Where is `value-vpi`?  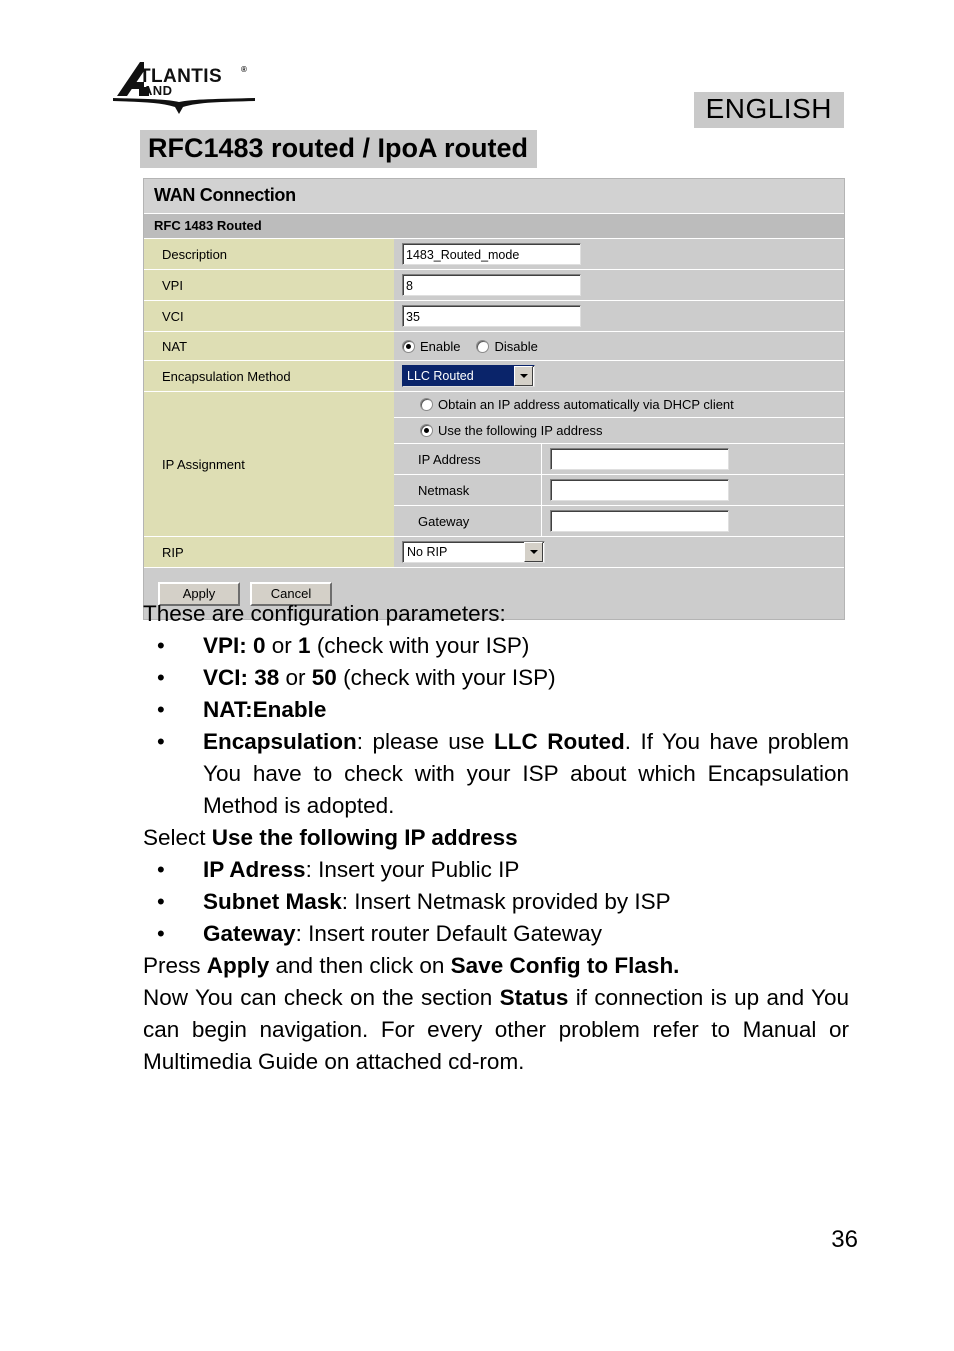
value-vpi is located at coordinates (619, 285).